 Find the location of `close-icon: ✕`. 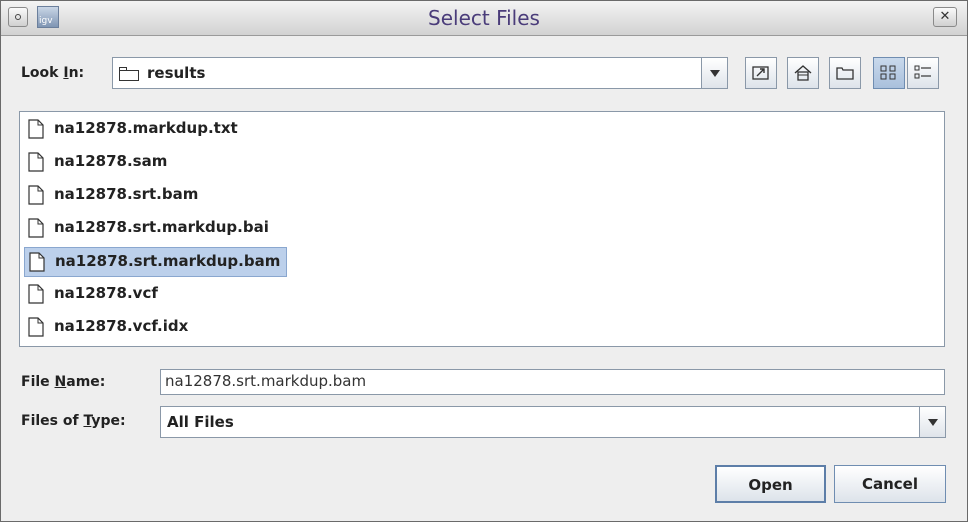

close-icon: ✕ is located at coordinates (945, 16).